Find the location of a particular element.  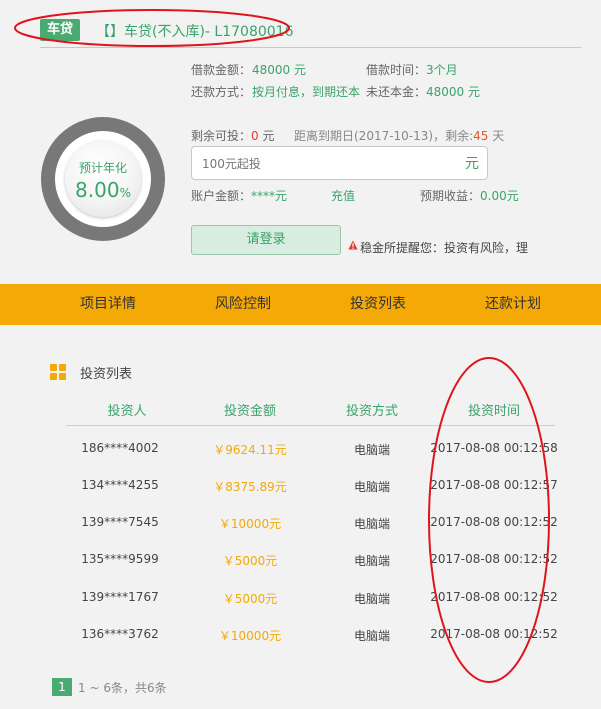

investor-cell: 139****1767 is located at coordinates (120, 597).